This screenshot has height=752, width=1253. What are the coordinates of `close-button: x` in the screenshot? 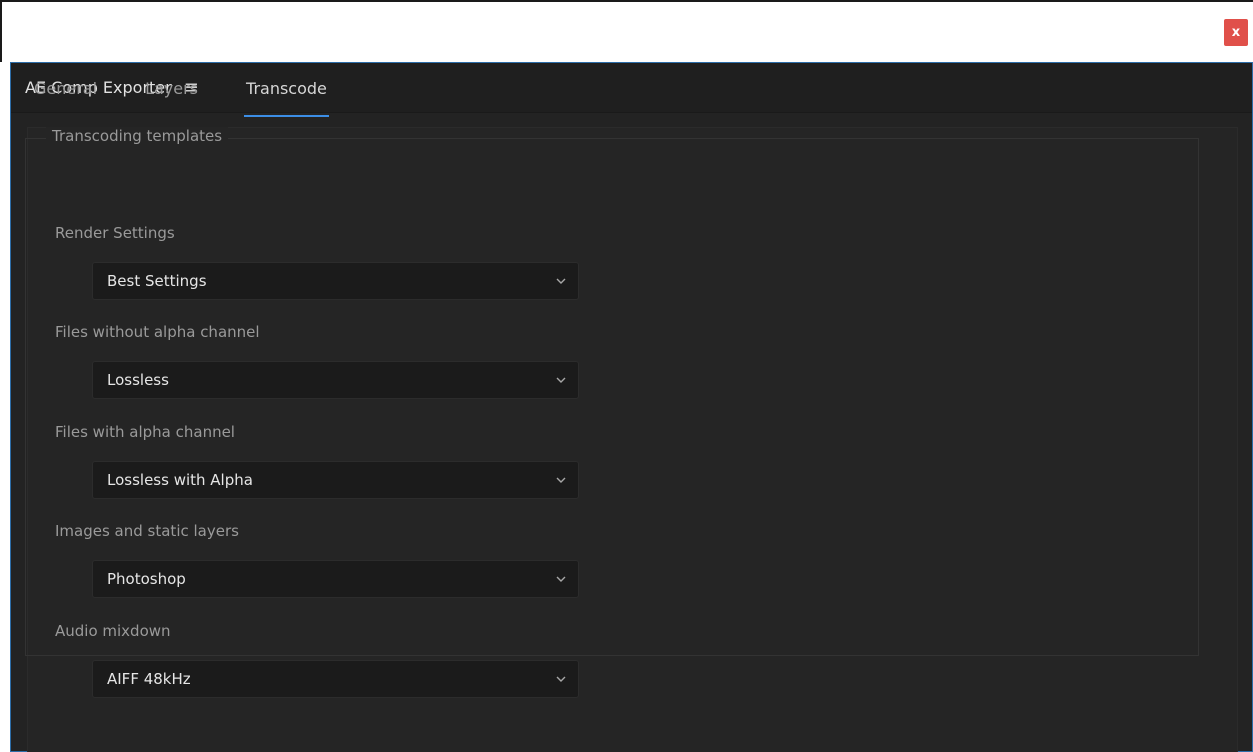 It's located at (1236, 32).